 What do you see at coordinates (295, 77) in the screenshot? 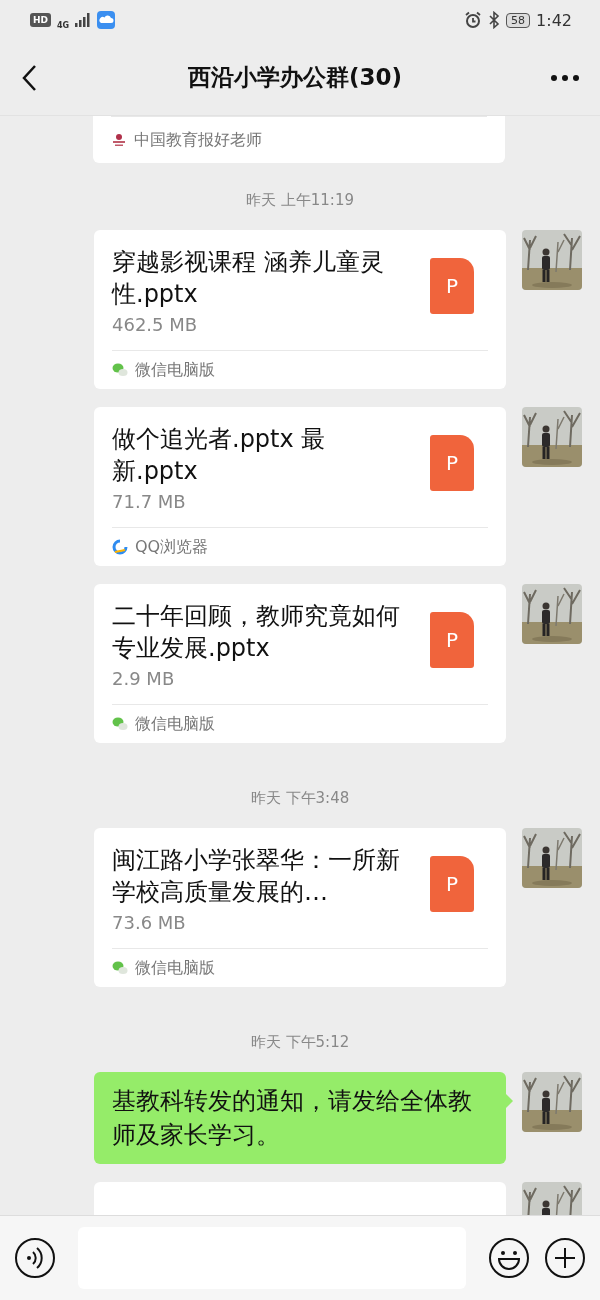
I see `chat-title: 西沿小学办公群(30)` at bounding box center [295, 77].